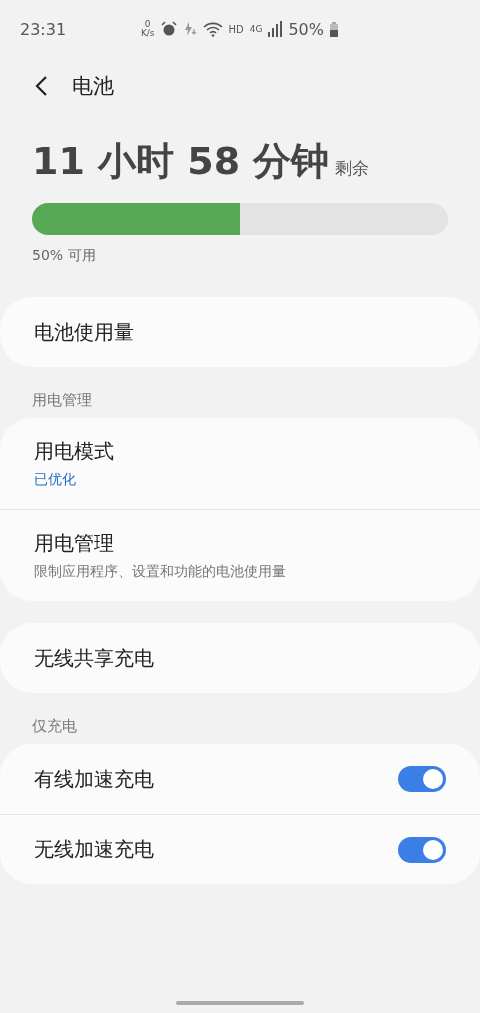 The height and width of the screenshot is (1013, 480). Describe the element at coordinates (240, 849) in the screenshot. I see `toggle-row: 无线加速充电` at that location.